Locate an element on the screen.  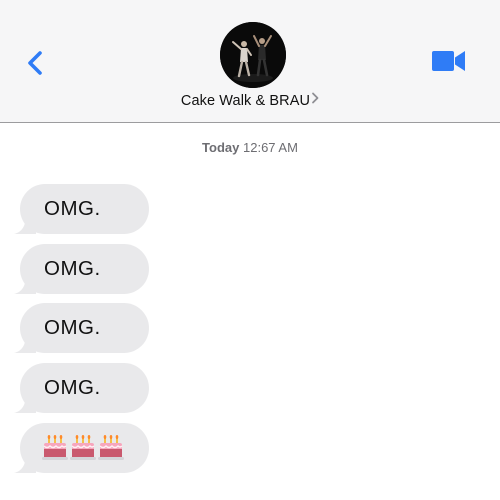
contact-avatar is located at coordinates (253, 55).